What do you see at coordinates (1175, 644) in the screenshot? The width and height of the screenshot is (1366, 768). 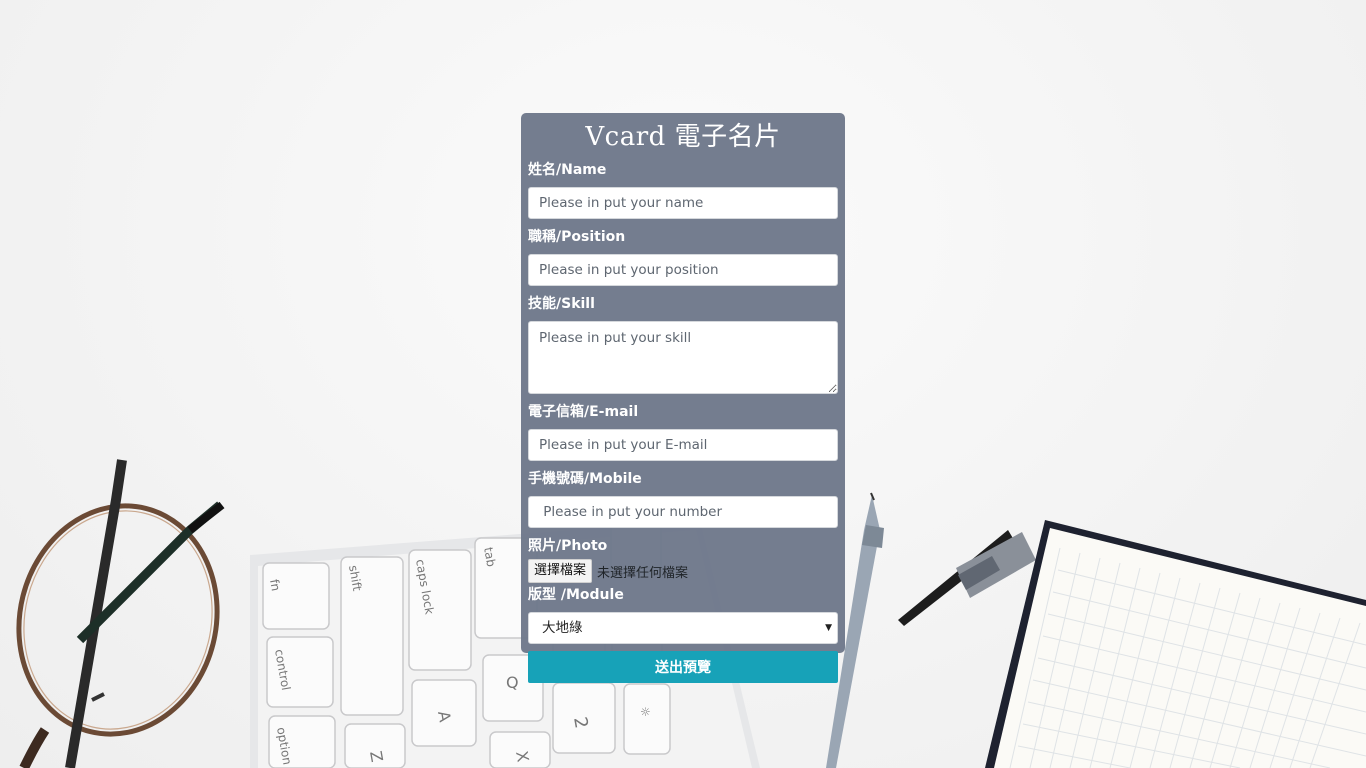 I see `notebook-image` at bounding box center [1175, 644].